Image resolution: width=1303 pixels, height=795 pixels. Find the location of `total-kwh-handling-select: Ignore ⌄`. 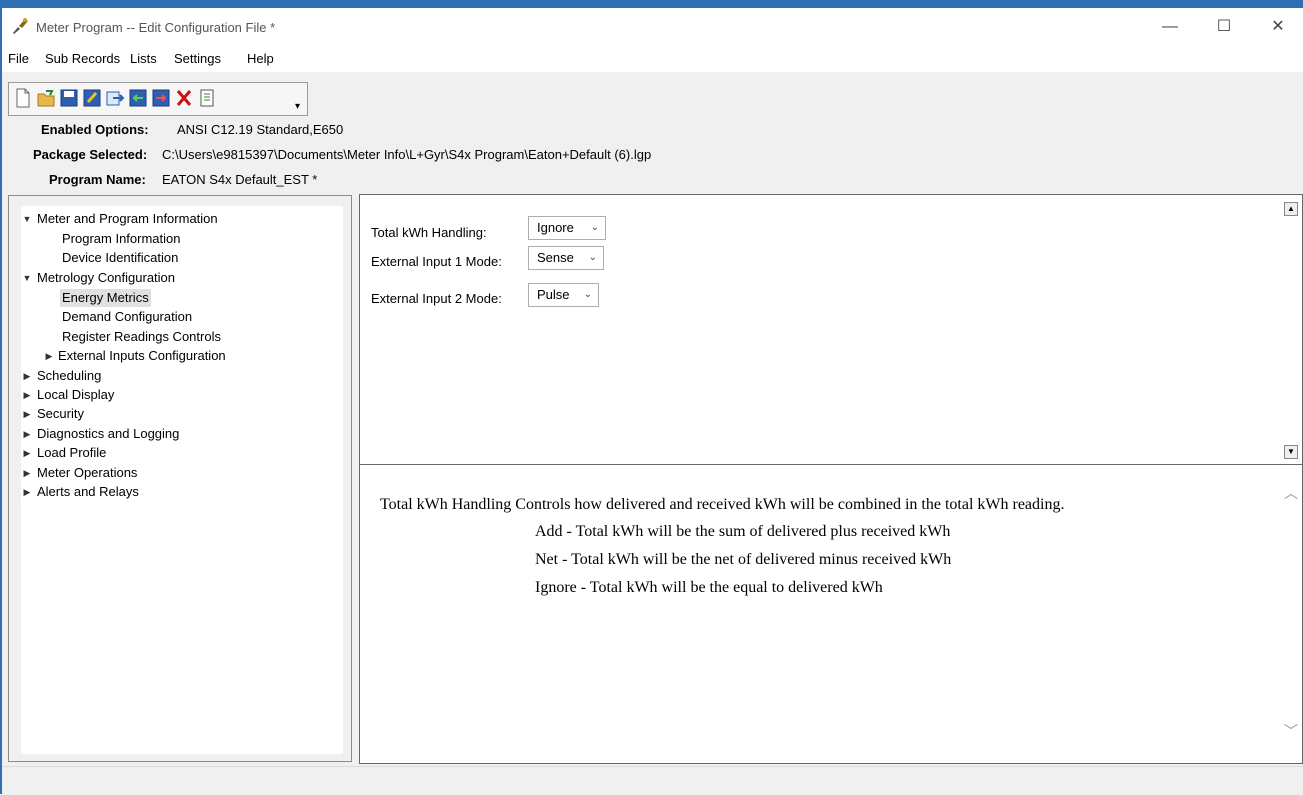

total-kwh-handling-select: Ignore ⌄ is located at coordinates (567, 228).